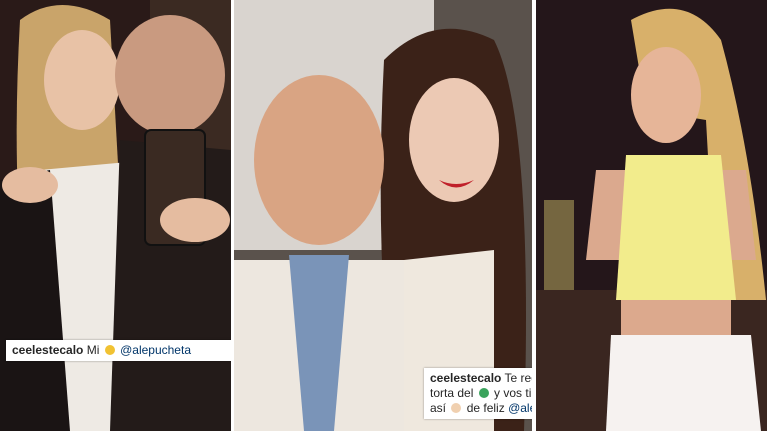 Image resolution: width=767 pixels, height=431 pixels. Describe the element at coordinates (485, 408) in the screenshot. I see `caption-text-3: de feliz` at that location.